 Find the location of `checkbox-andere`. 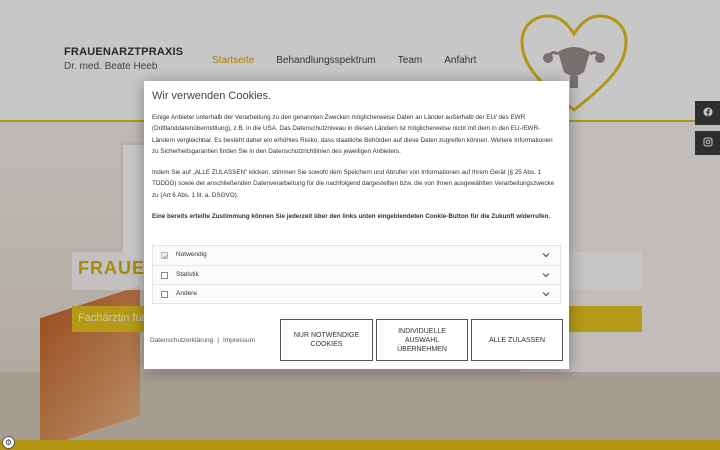

checkbox-andere is located at coordinates (164, 294).